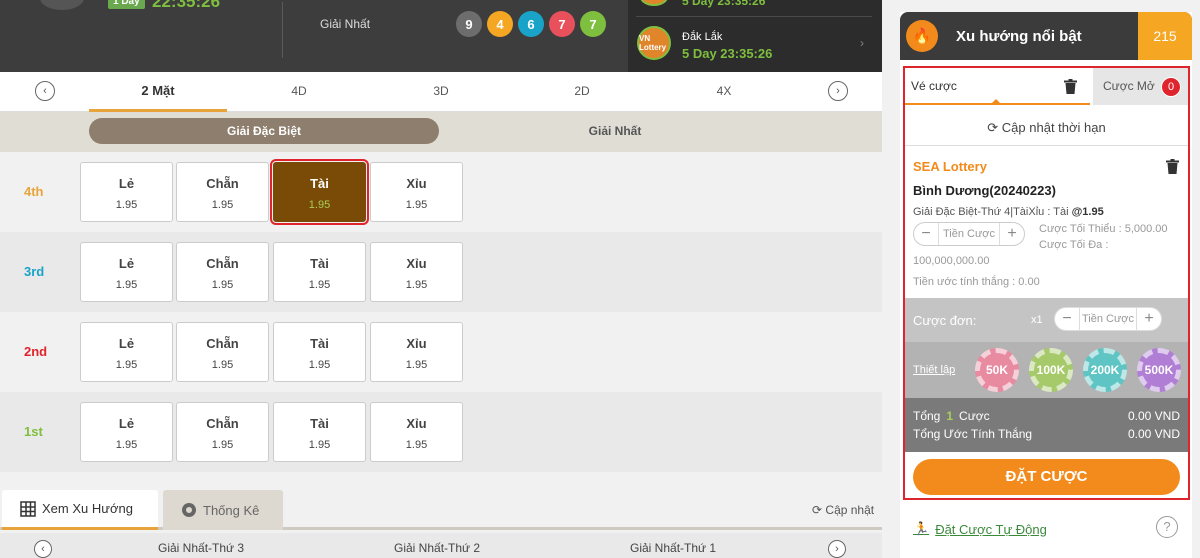 The width and height of the screenshot is (1200, 558). I want to click on vn-lottery-logo-icon: VN Lottery, so click(654, 43).